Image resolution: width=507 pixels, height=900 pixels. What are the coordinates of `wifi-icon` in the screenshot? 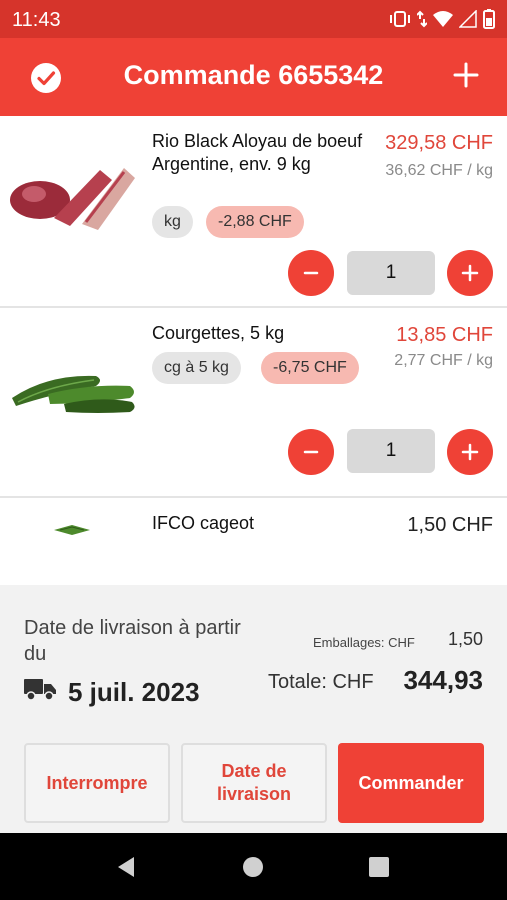 It's located at (443, 19).